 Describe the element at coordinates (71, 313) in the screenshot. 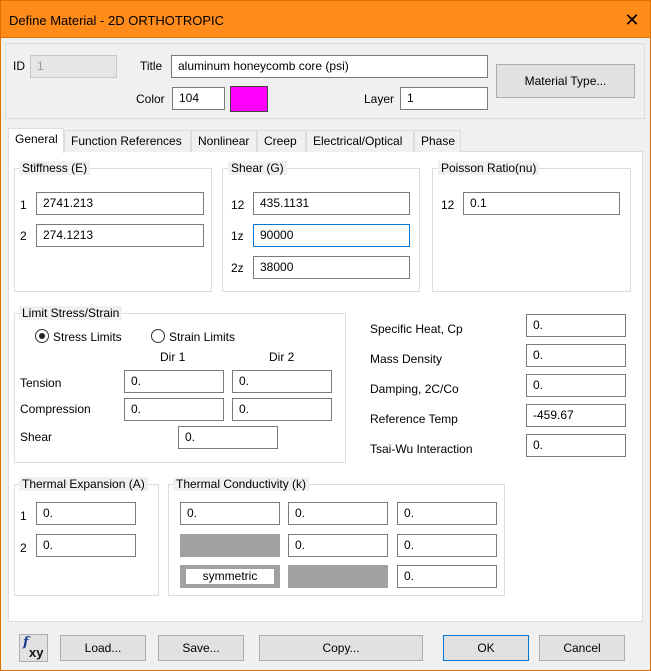

I see `limit-title: Limit Stress/Strain` at that location.